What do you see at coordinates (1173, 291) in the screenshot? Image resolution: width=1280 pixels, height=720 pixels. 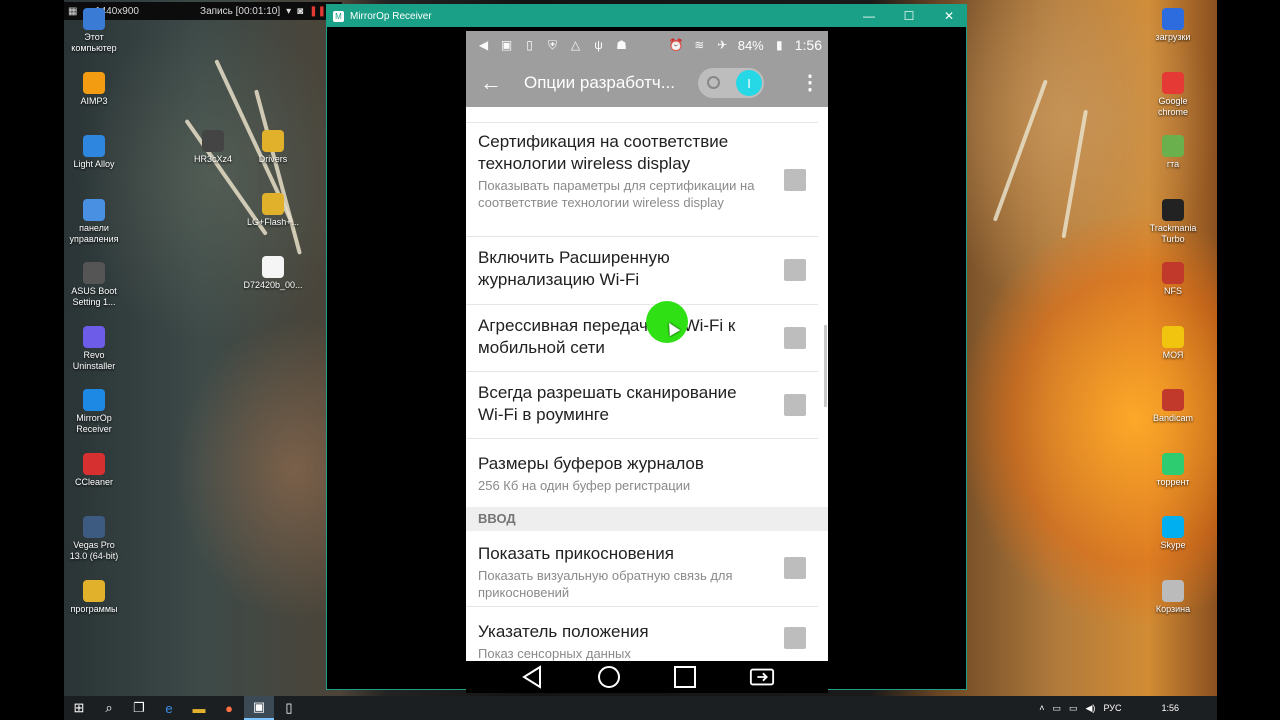 I see `desktop-shortcut-label: NFS` at bounding box center [1173, 291].